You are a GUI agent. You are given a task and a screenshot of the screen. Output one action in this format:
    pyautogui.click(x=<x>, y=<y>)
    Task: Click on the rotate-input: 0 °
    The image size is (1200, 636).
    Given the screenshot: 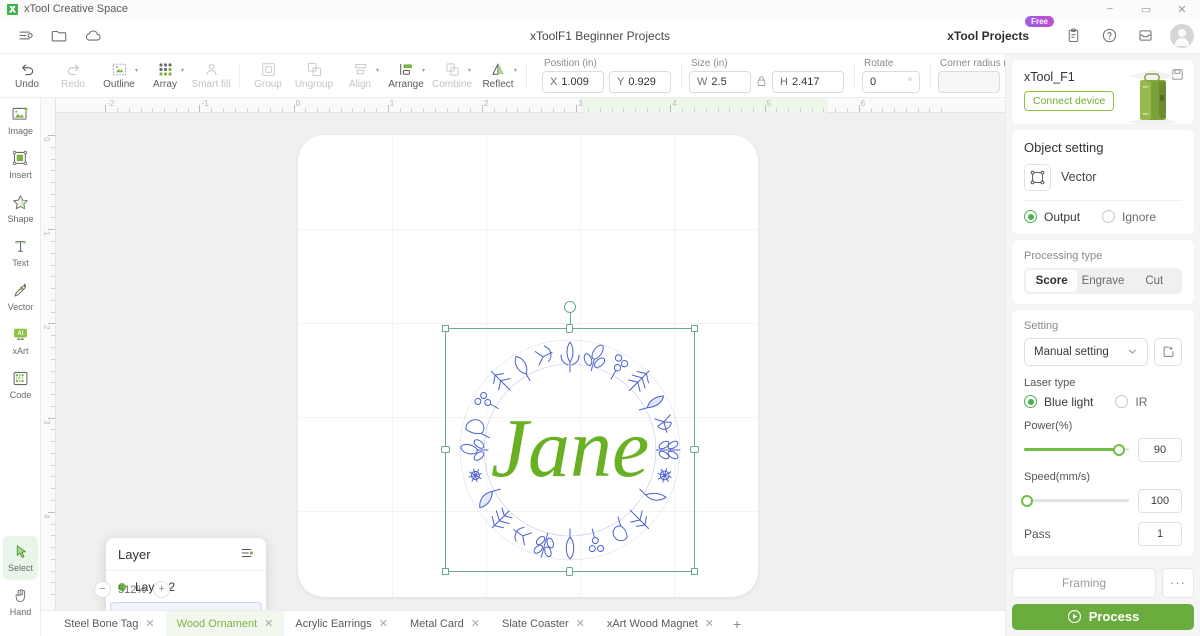 What is the action you would take?
    pyautogui.click(x=891, y=82)
    